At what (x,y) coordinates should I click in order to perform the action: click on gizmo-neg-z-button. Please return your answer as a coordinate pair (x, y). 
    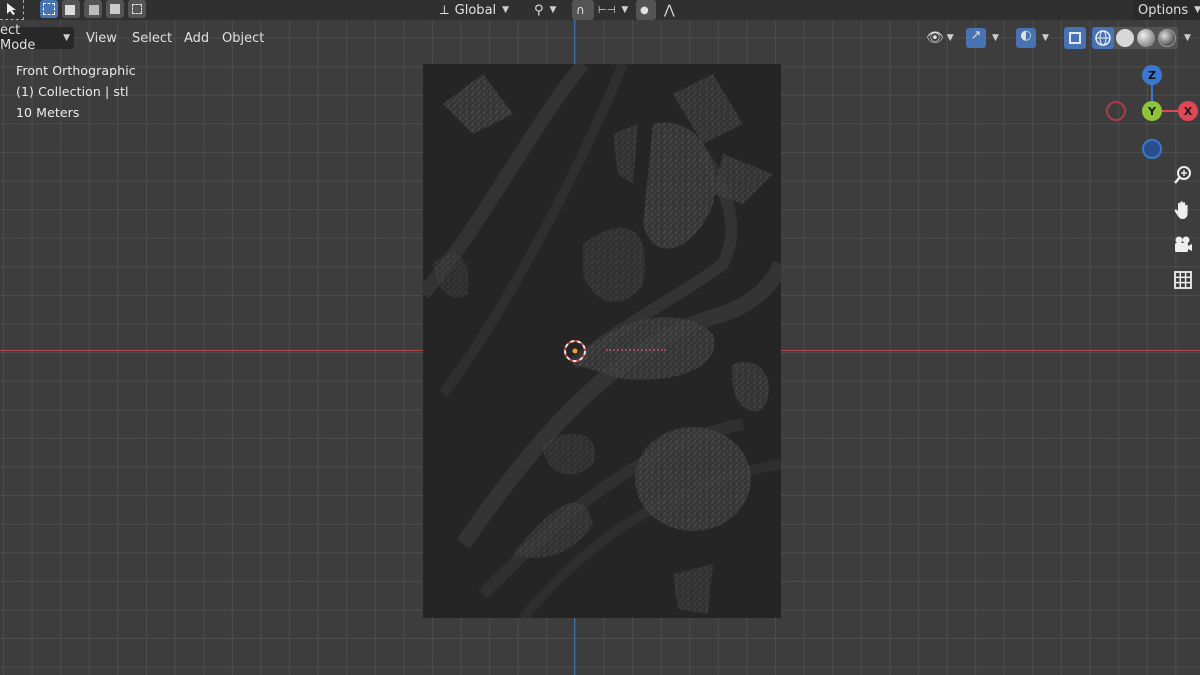
    Looking at the image, I should click on (1152, 149).